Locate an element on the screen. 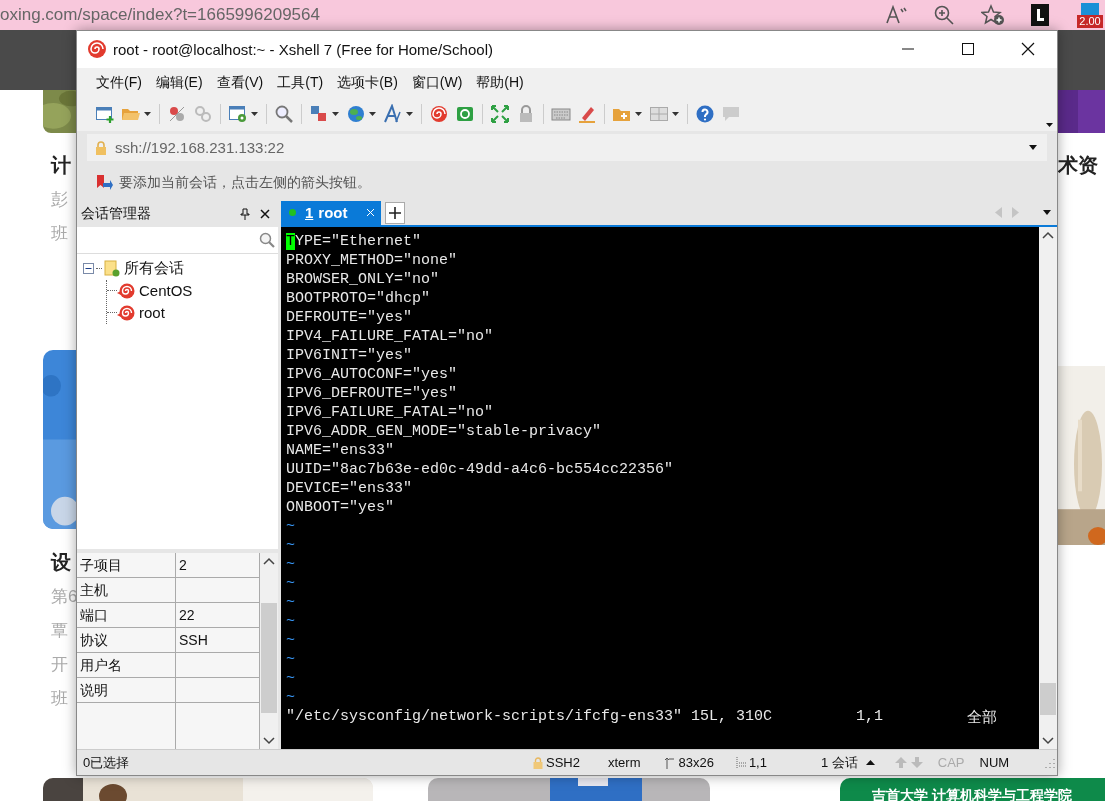 The width and height of the screenshot is (1105, 801). favorites-icon is located at coordinates (993, 15).